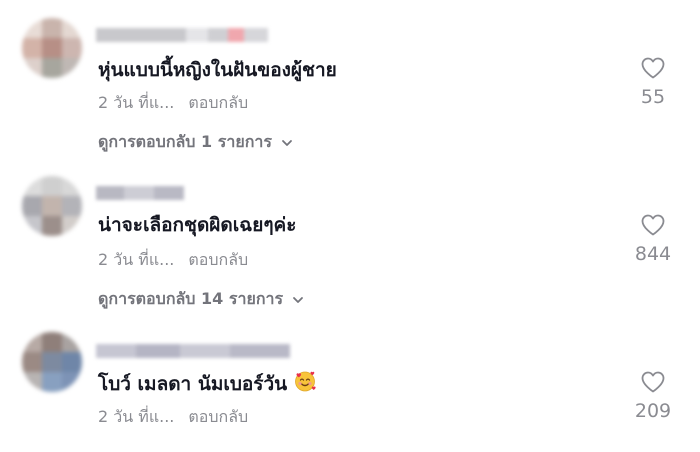  What do you see at coordinates (653, 254) in the screenshot?
I see `like-count: 844` at bounding box center [653, 254].